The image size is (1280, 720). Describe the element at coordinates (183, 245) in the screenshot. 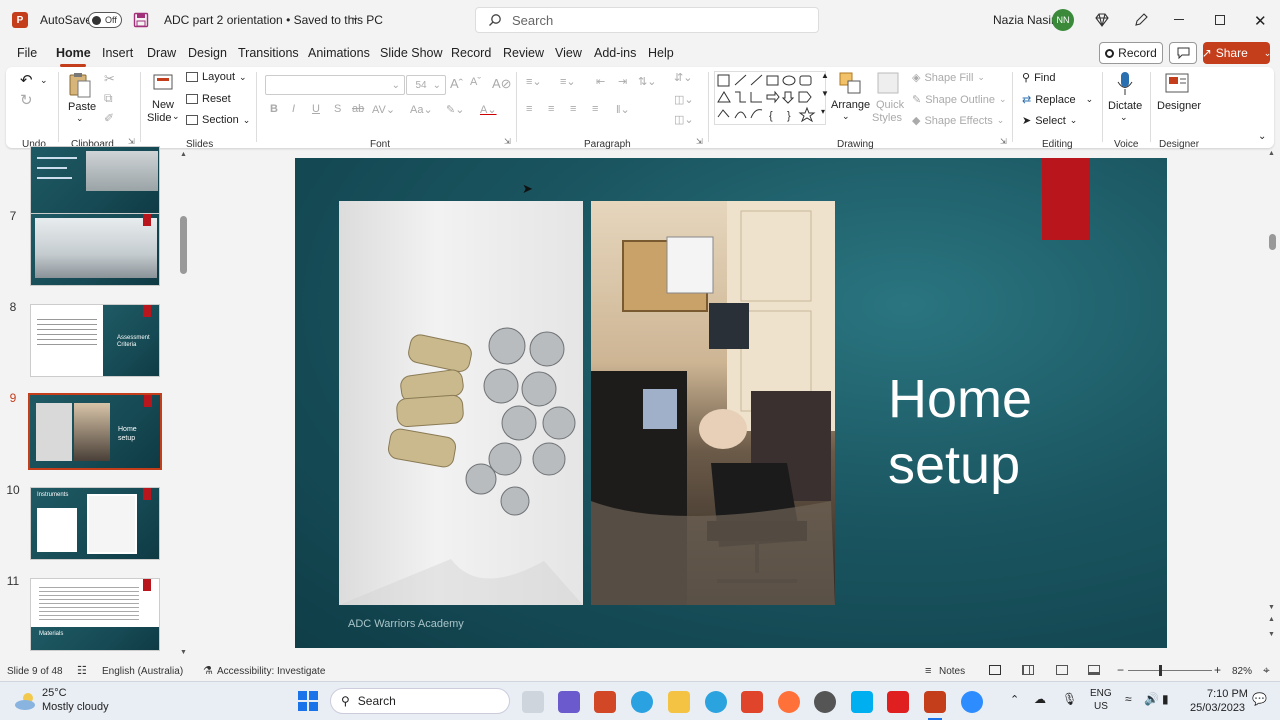

I see `thumbnail-scrollbar-thumb` at that location.